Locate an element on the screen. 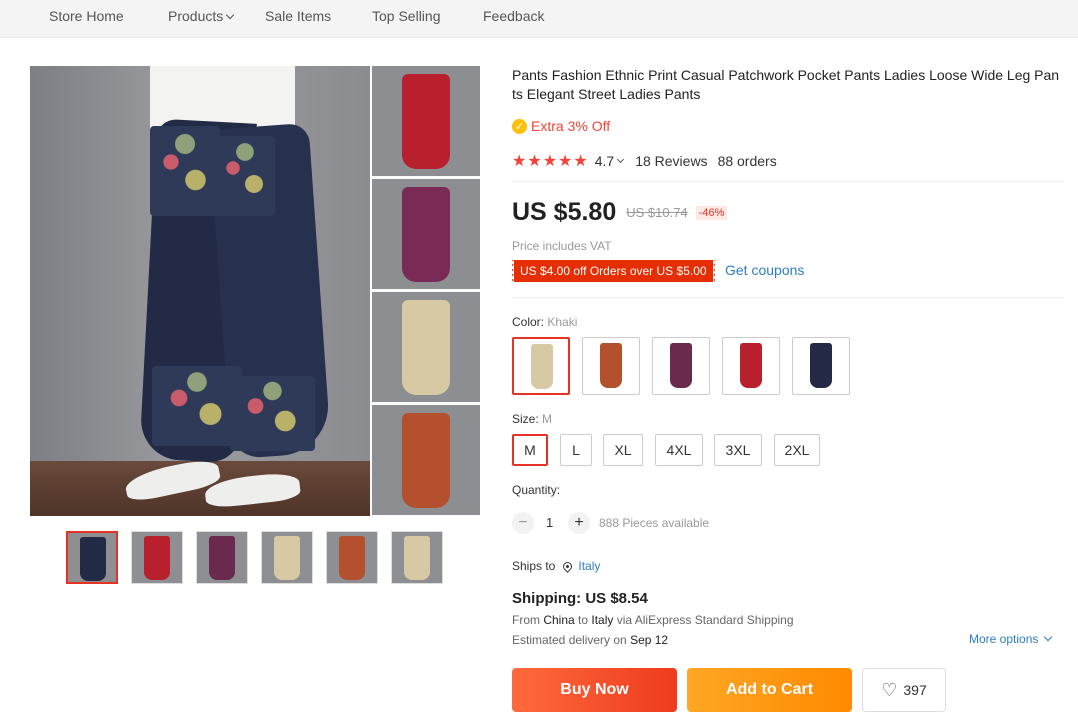  size-label-text: Size: is located at coordinates (527, 419).